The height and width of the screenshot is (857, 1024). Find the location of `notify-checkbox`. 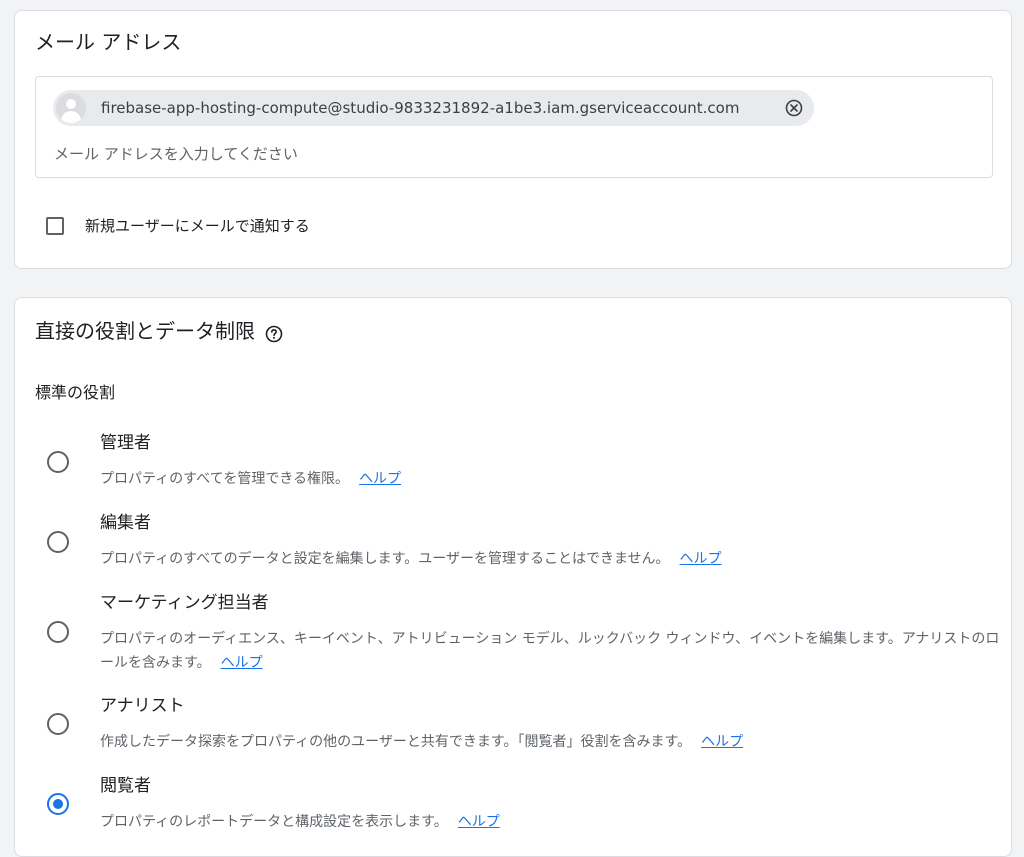

notify-checkbox is located at coordinates (55, 225).